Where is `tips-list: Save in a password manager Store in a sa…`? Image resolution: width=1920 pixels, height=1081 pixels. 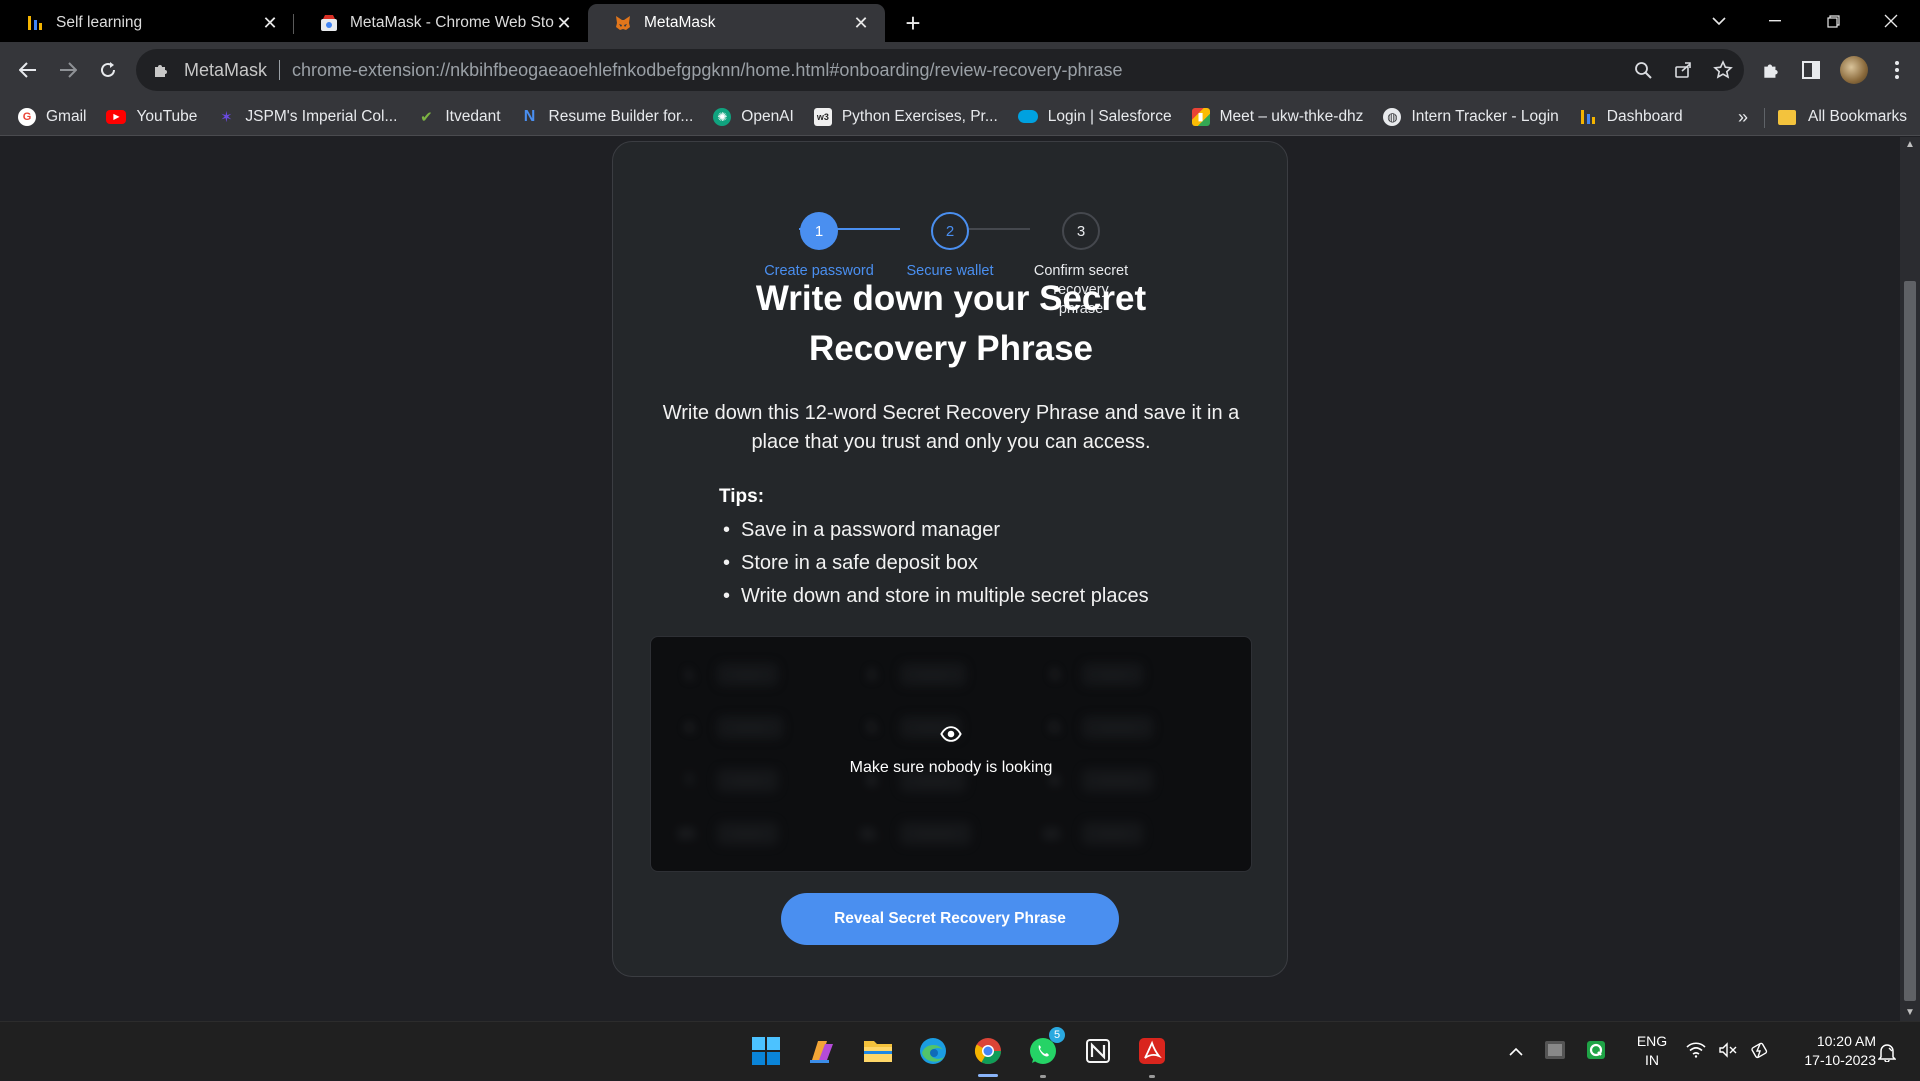
tips-list: Save in a password manager Store in a sa… is located at coordinates (934, 563).